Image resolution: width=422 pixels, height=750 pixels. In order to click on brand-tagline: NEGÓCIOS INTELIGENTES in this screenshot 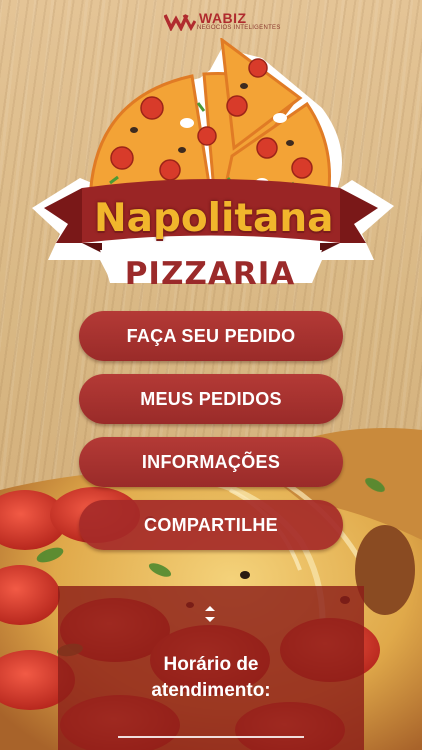, I will do `click(239, 28)`.